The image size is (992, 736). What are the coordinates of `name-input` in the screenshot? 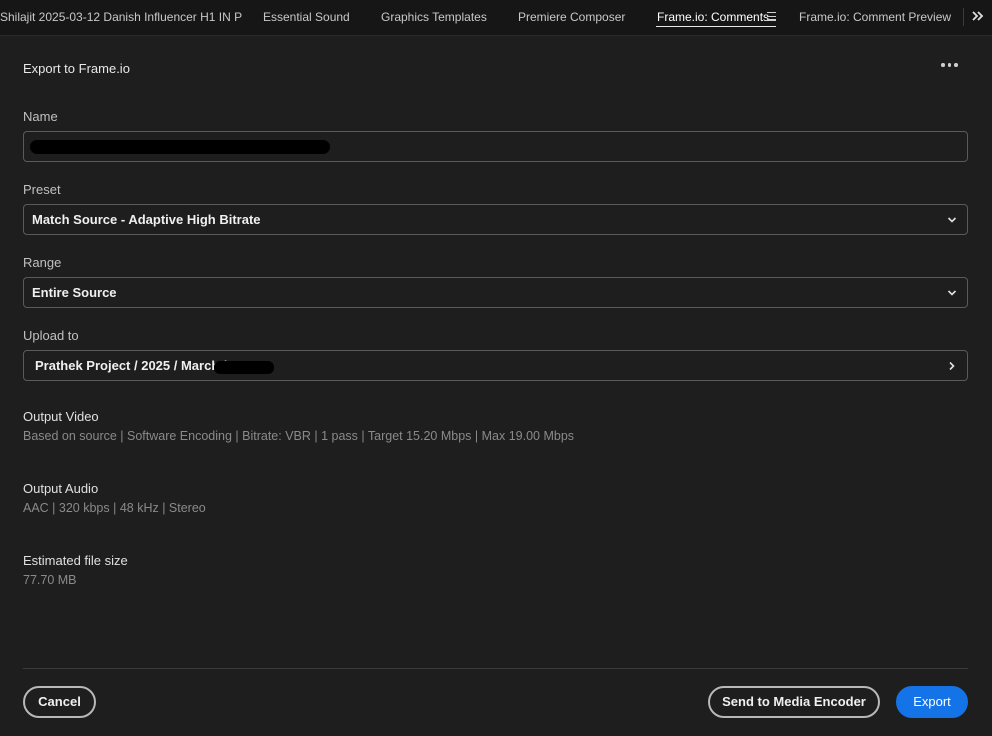 It's located at (495, 146).